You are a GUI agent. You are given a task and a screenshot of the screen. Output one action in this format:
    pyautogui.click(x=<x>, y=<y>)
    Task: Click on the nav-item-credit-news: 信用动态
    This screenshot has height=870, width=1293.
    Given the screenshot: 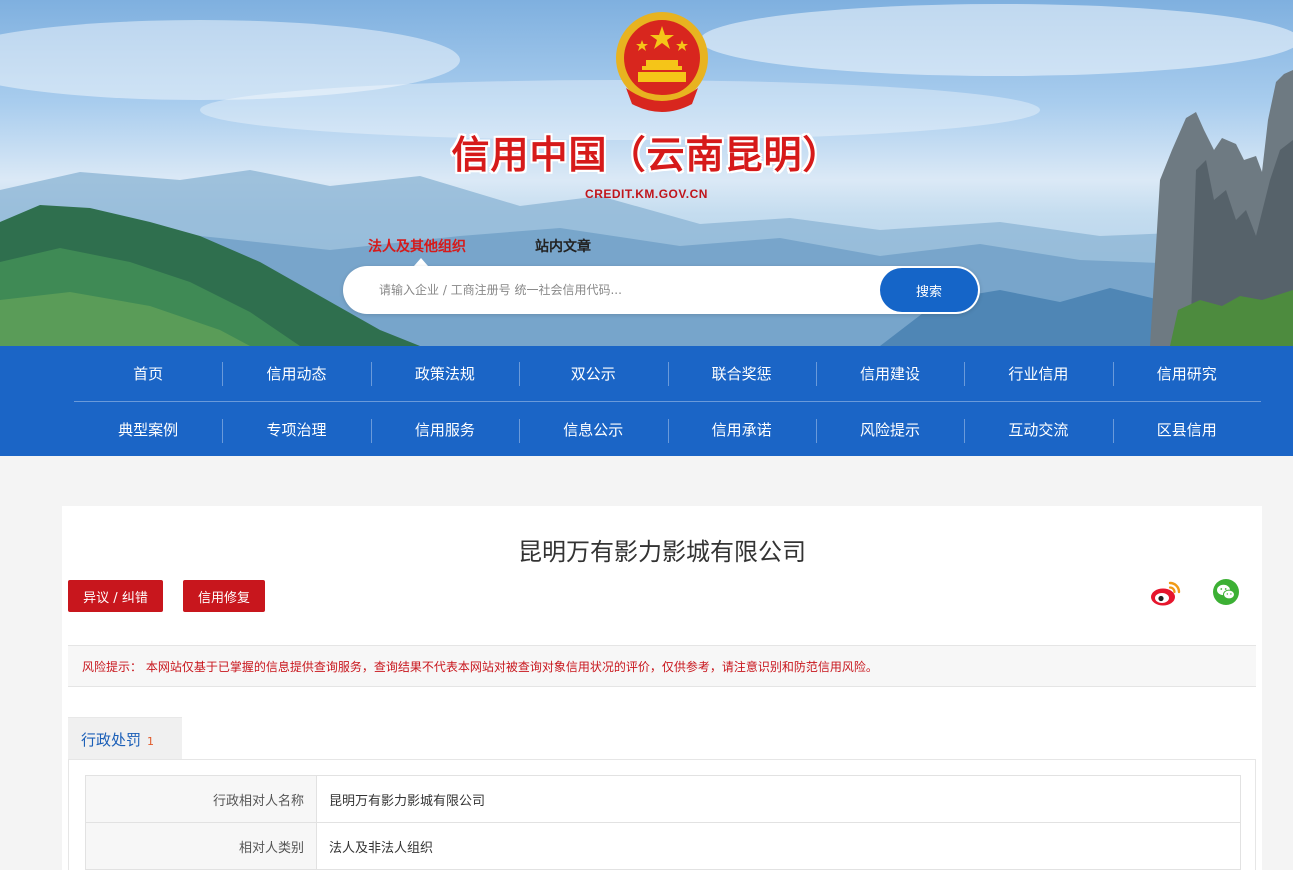 What is the action you would take?
    pyautogui.click(x=296, y=373)
    